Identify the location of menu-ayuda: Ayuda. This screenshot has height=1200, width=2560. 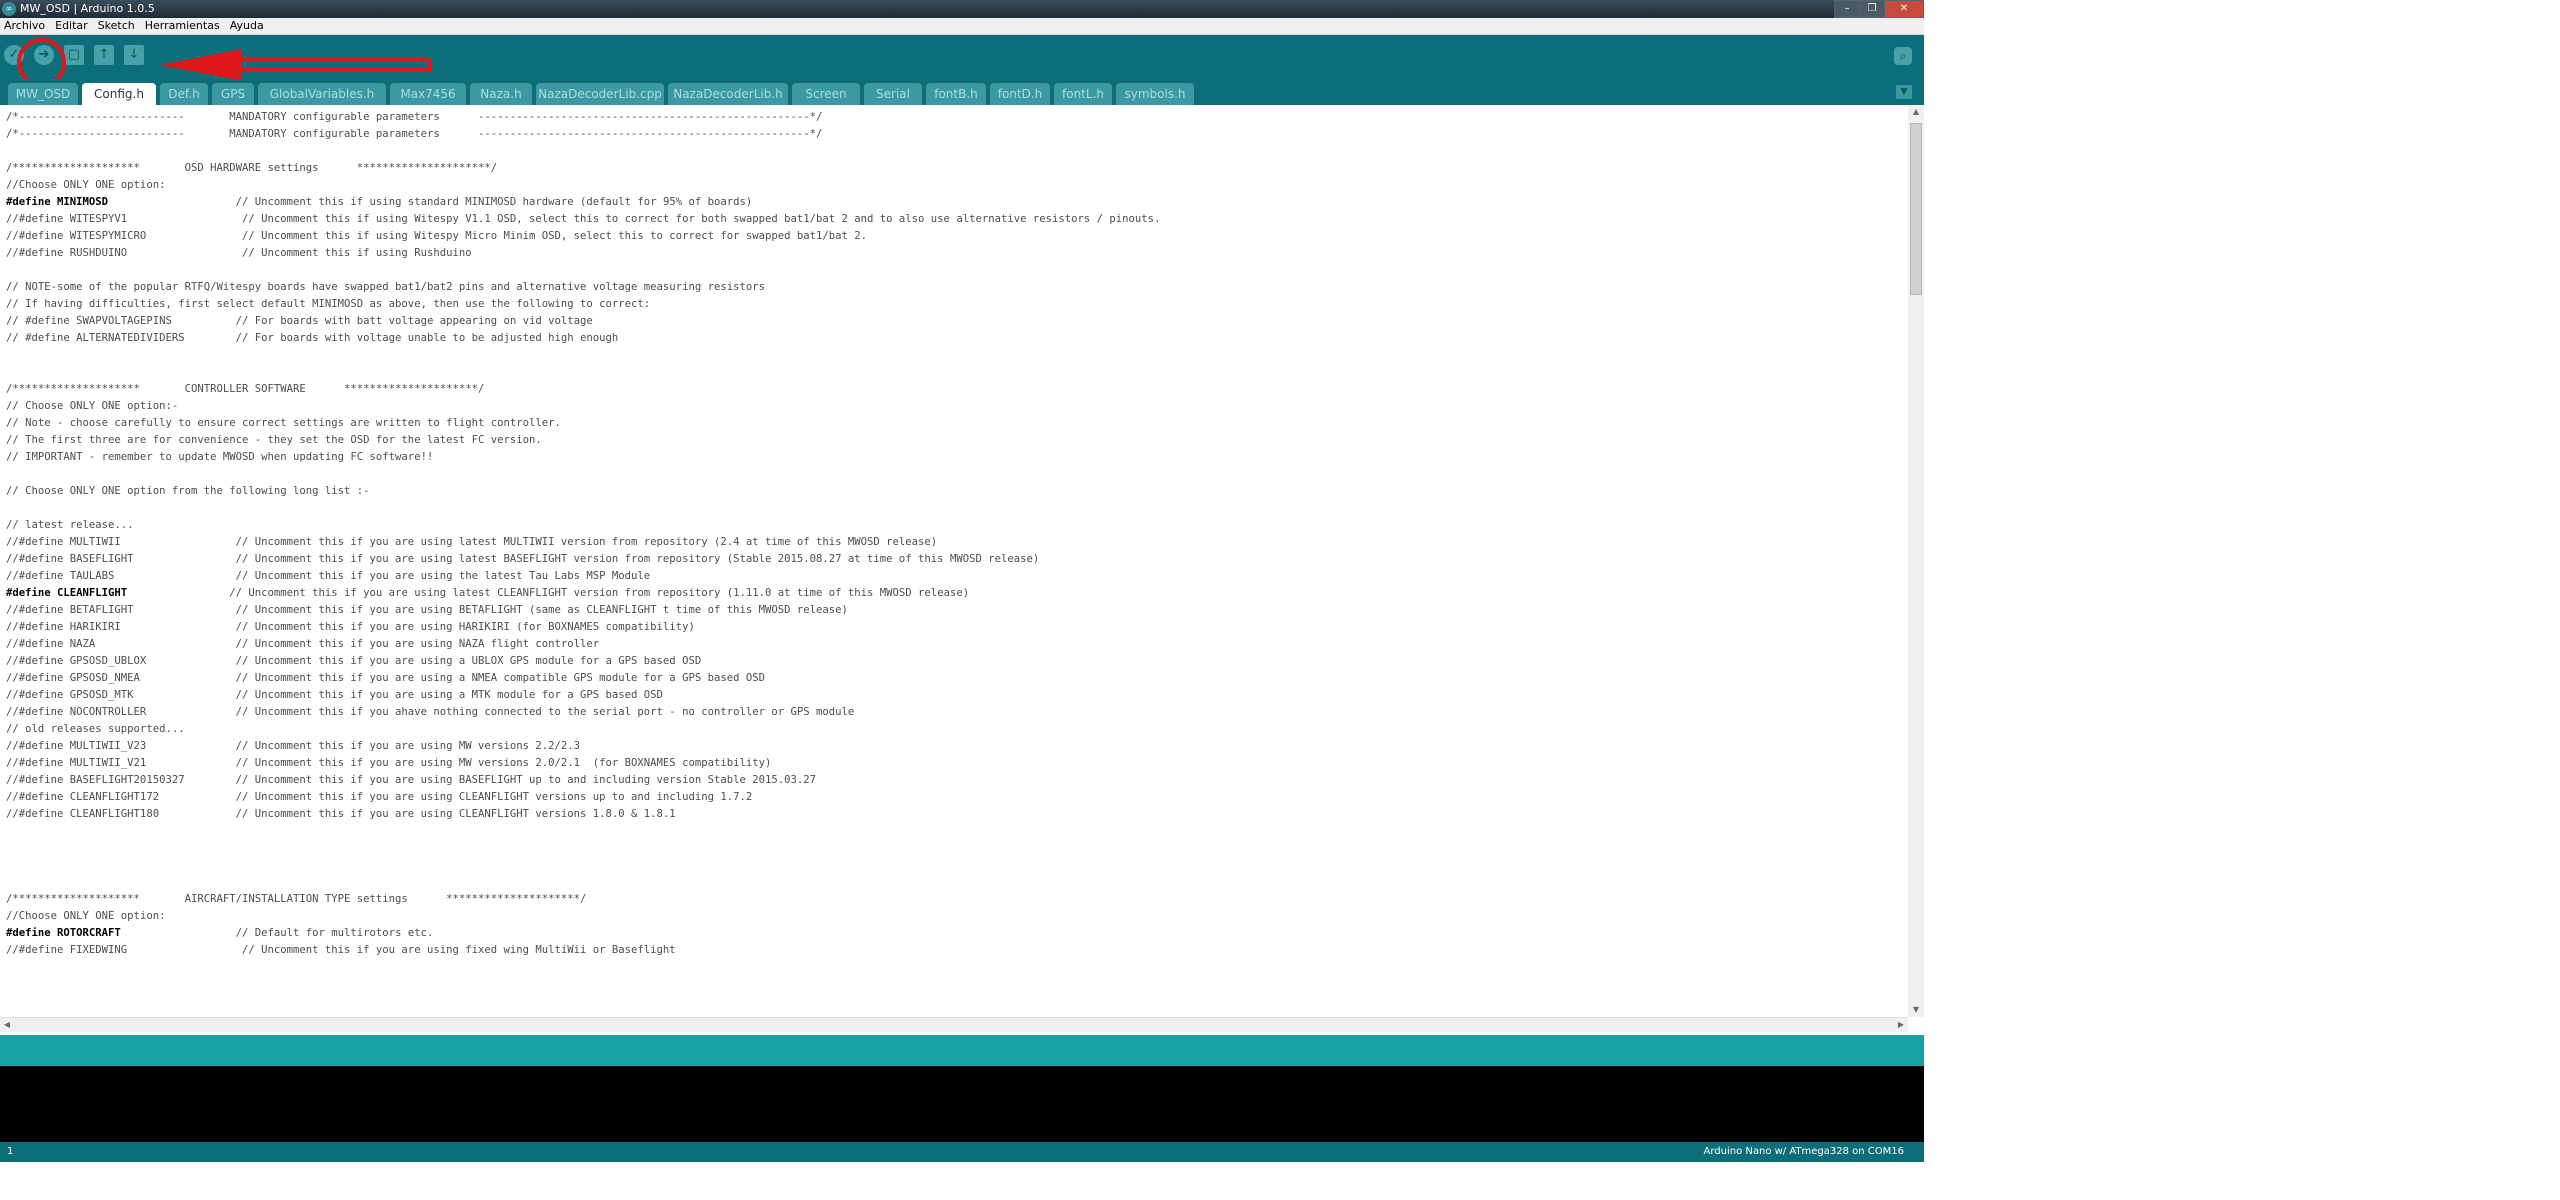
(248, 26).